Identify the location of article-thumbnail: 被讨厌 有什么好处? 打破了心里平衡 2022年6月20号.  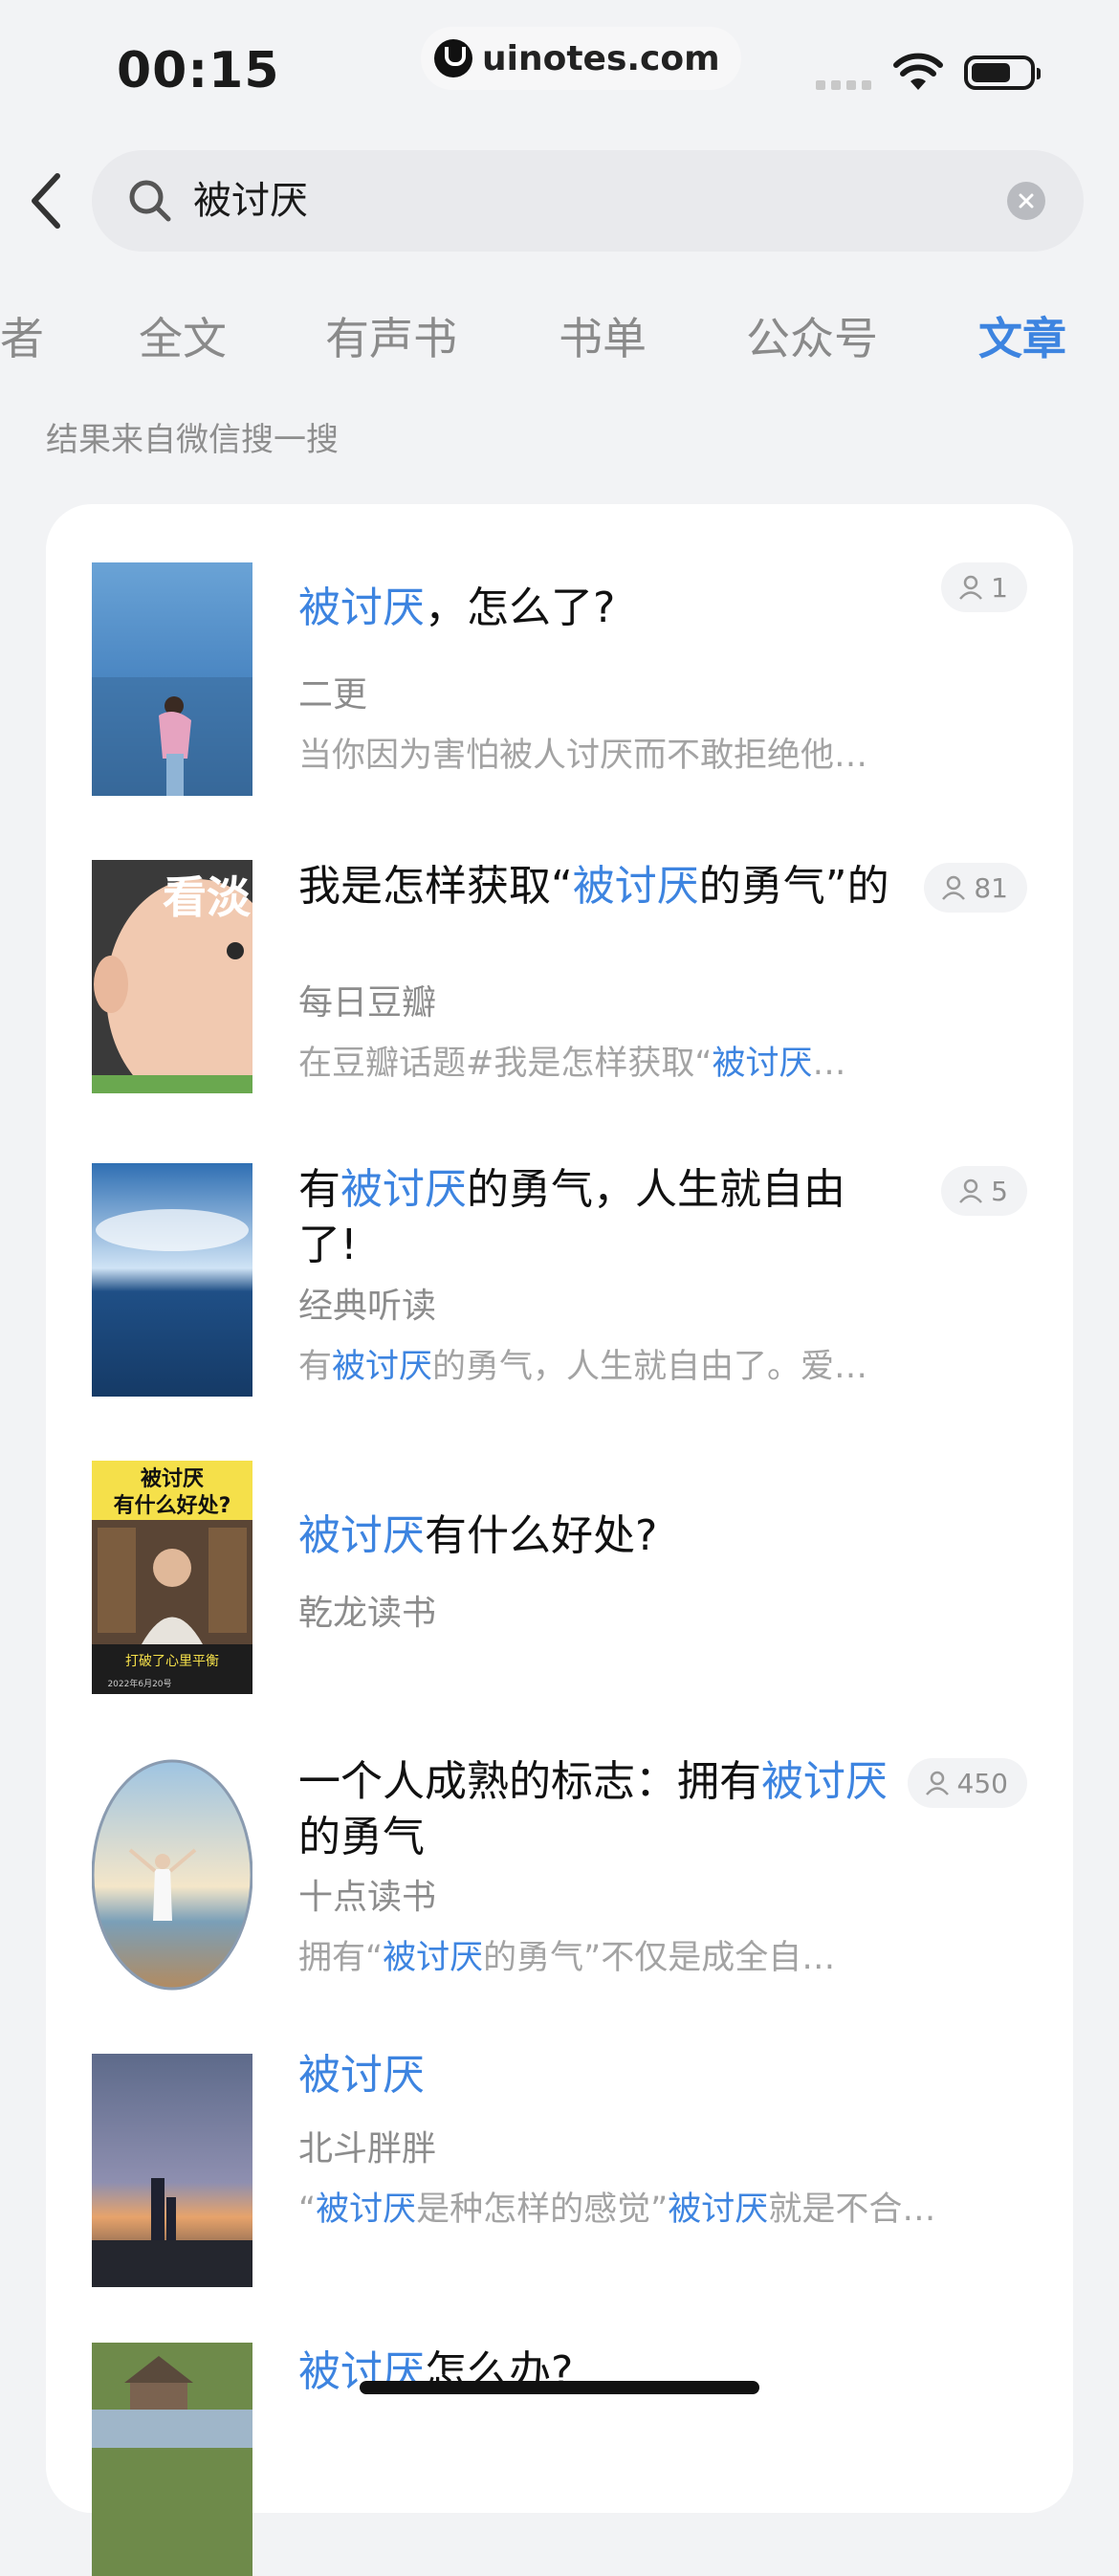
(172, 1578).